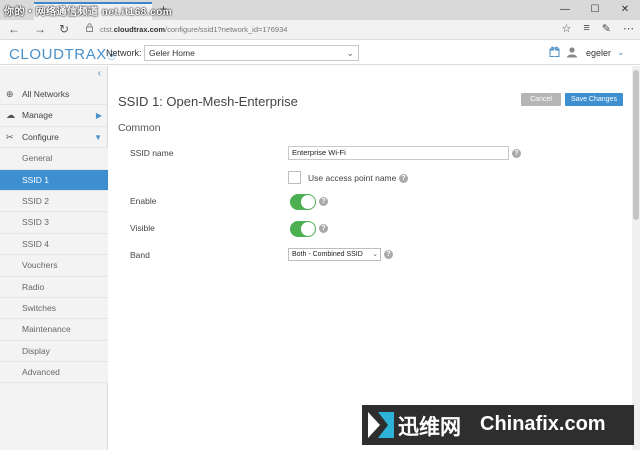 The height and width of the screenshot is (450, 640). Describe the element at coordinates (554, 53) in the screenshot. I see `gift-icon` at that location.